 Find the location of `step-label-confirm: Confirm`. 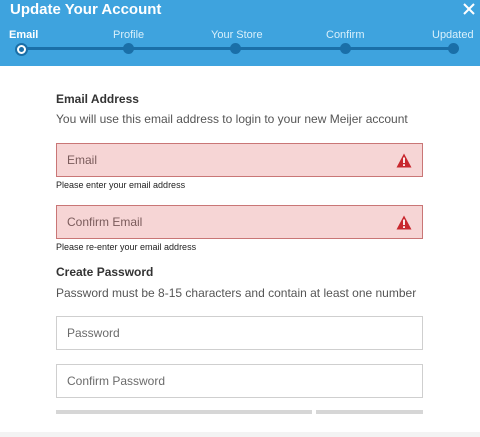

step-label-confirm: Confirm is located at coordinates (345, 35).